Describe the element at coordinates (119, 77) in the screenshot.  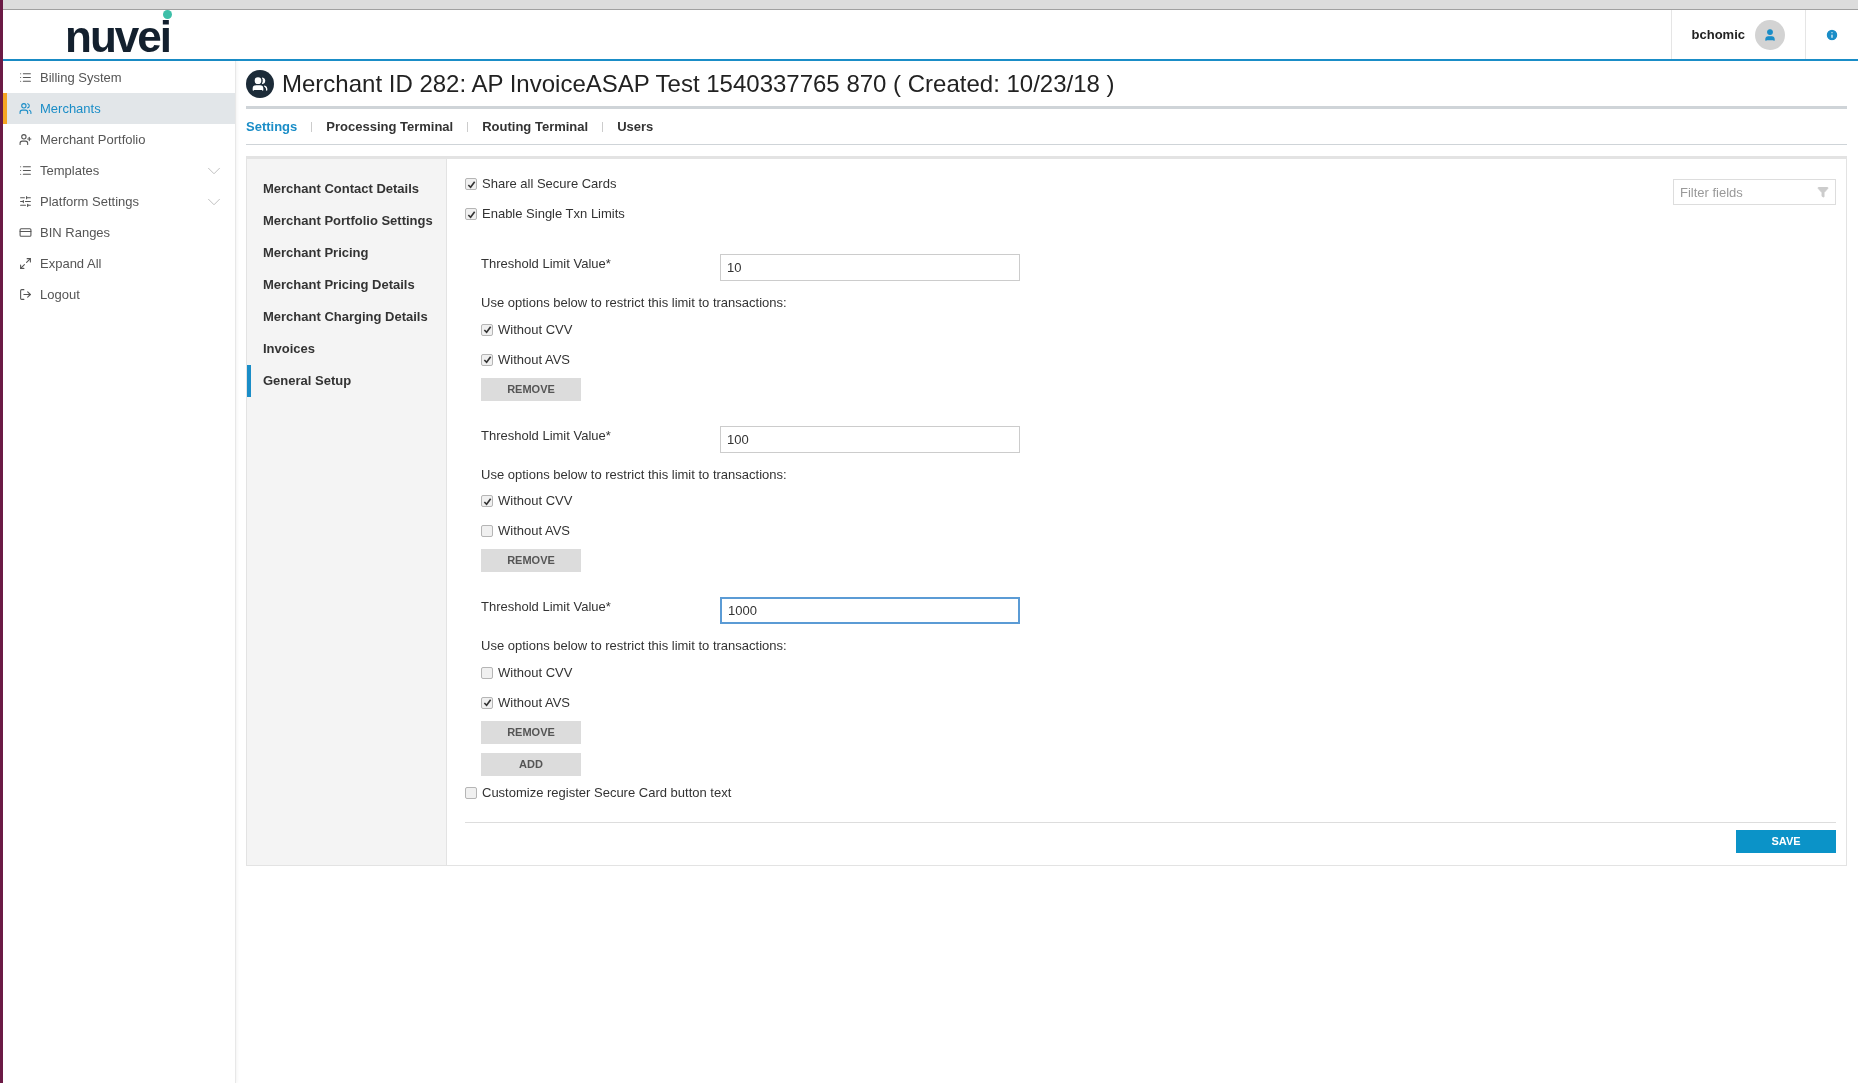
I see `sidebar-item: Billing System` at that location.